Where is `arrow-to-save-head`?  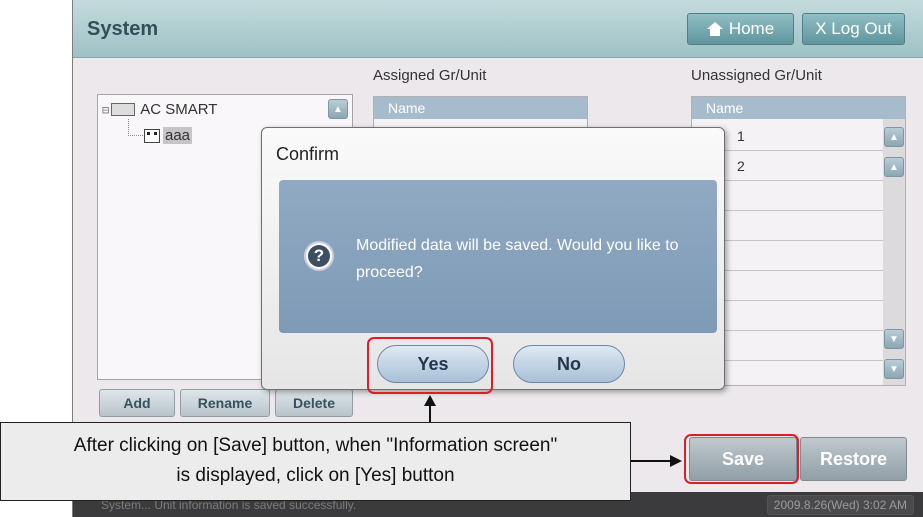 arrow-to-save-head is located at coordinates (676, 461).